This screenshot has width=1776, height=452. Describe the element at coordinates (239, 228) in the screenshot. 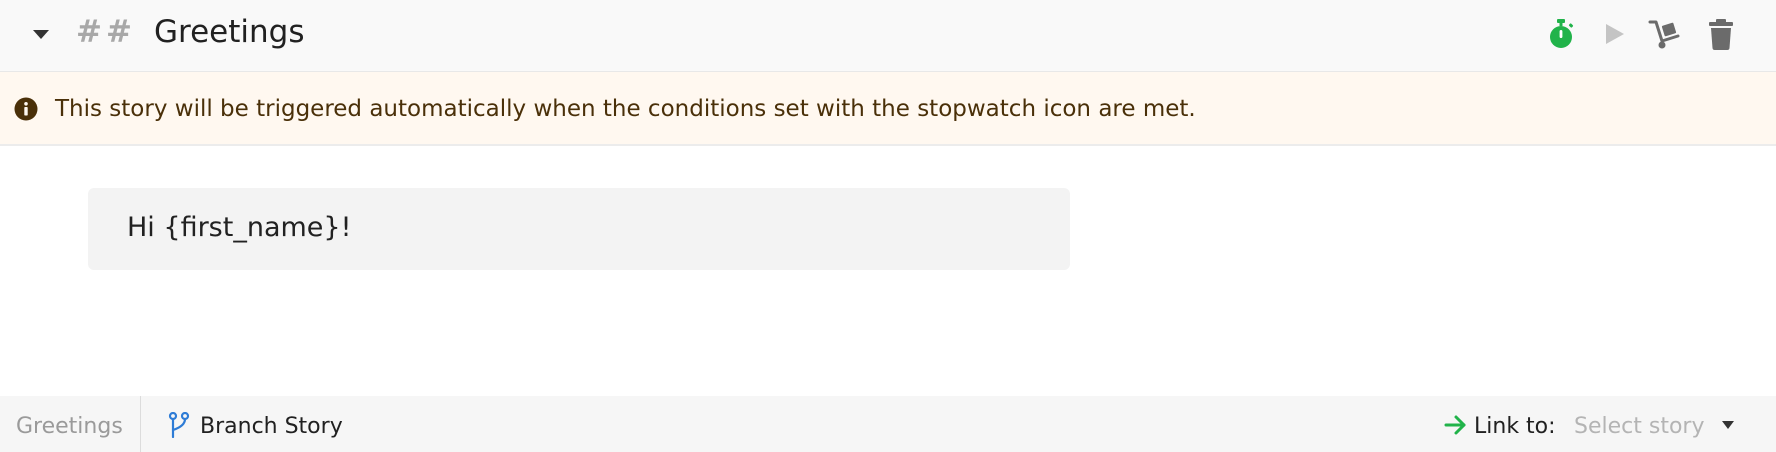

I see `message-text: Hi {first_name}!` at that location.